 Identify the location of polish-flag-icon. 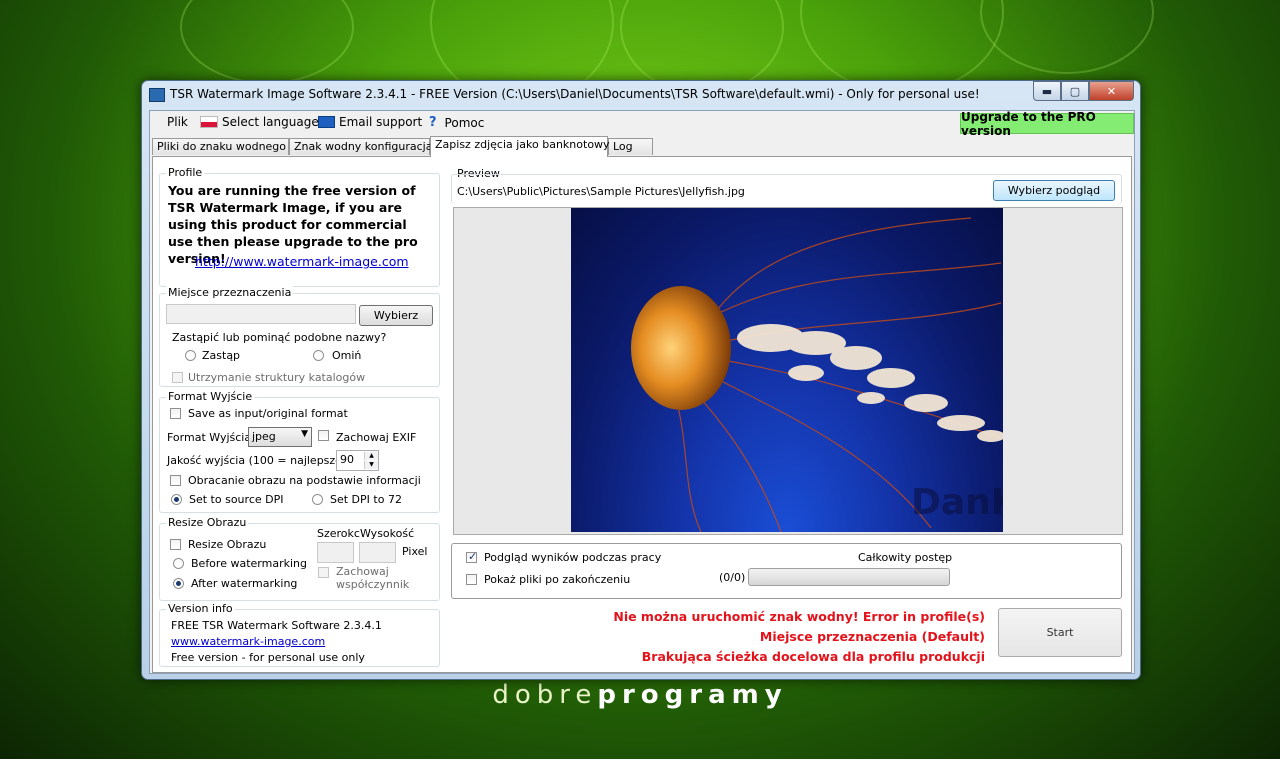
(209, 122).